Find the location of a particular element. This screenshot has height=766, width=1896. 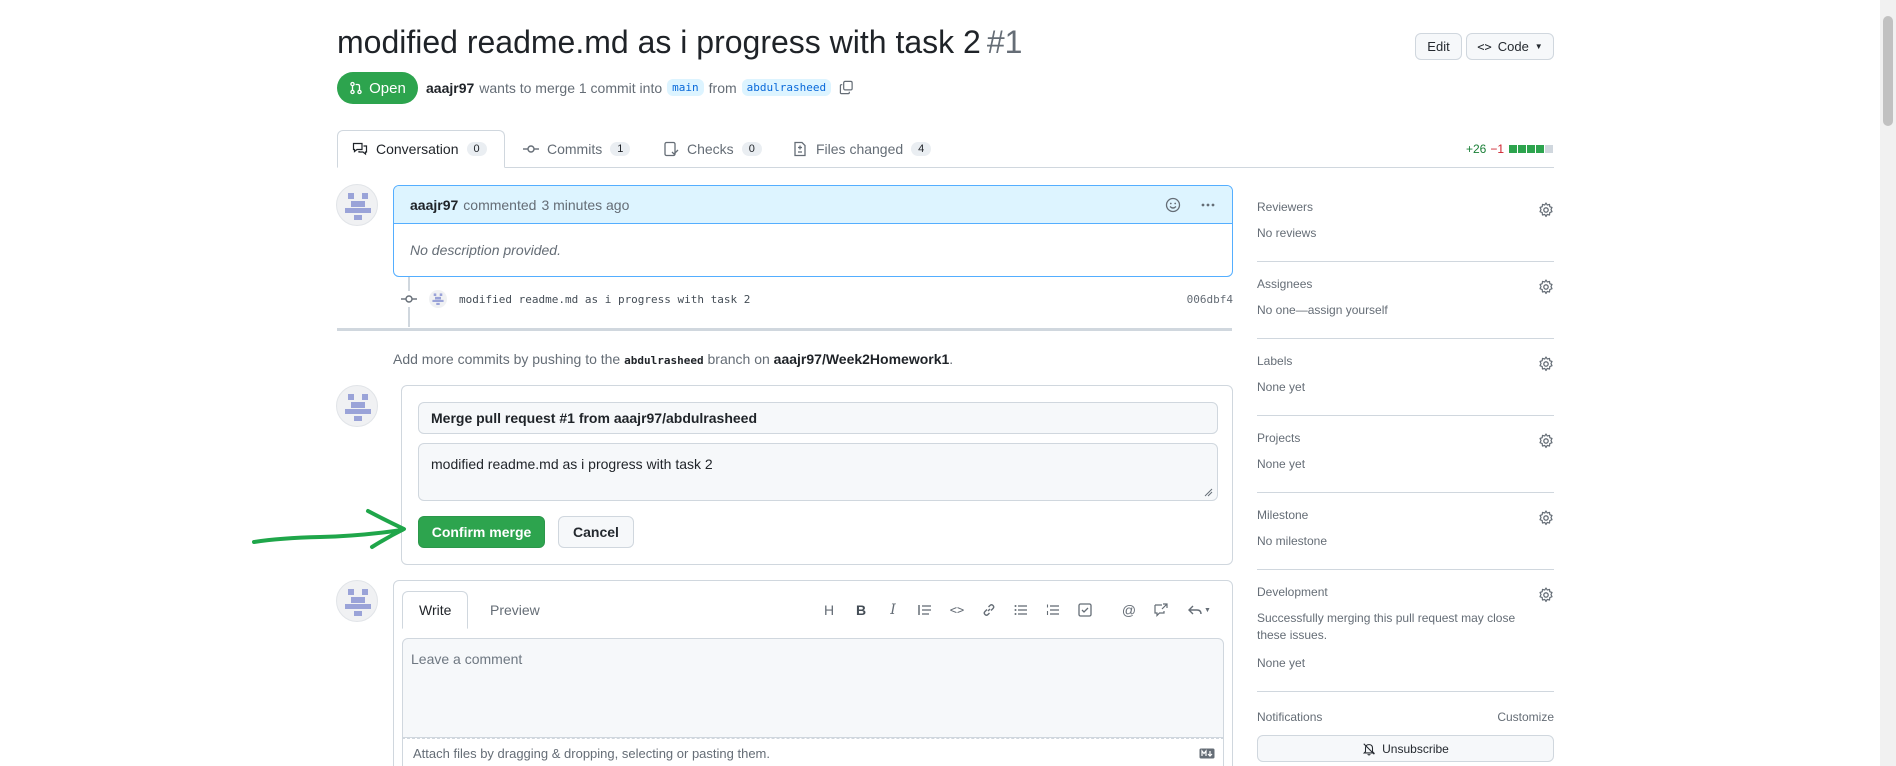

cancel-button: Cancel is located at coordinates (596, 532).